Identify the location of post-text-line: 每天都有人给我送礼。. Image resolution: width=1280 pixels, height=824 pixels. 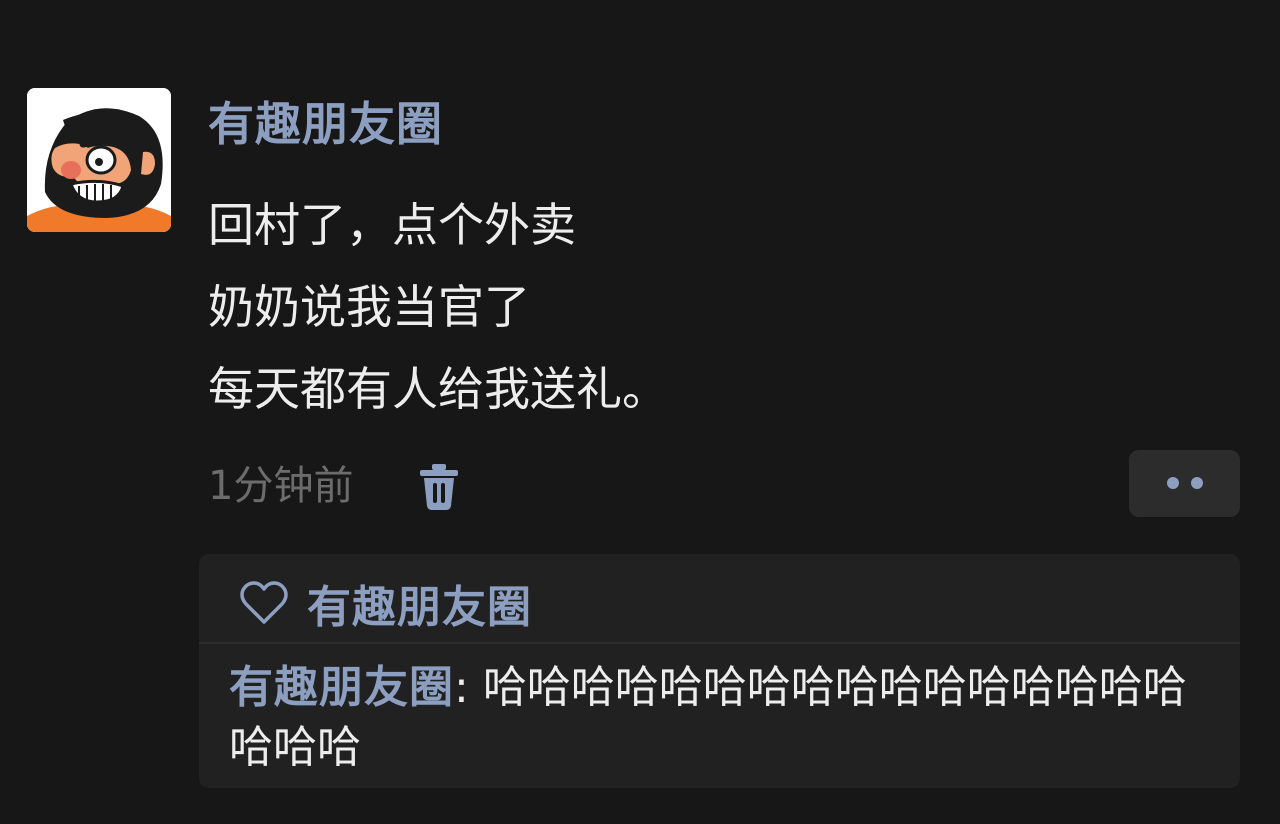
(438, 389).